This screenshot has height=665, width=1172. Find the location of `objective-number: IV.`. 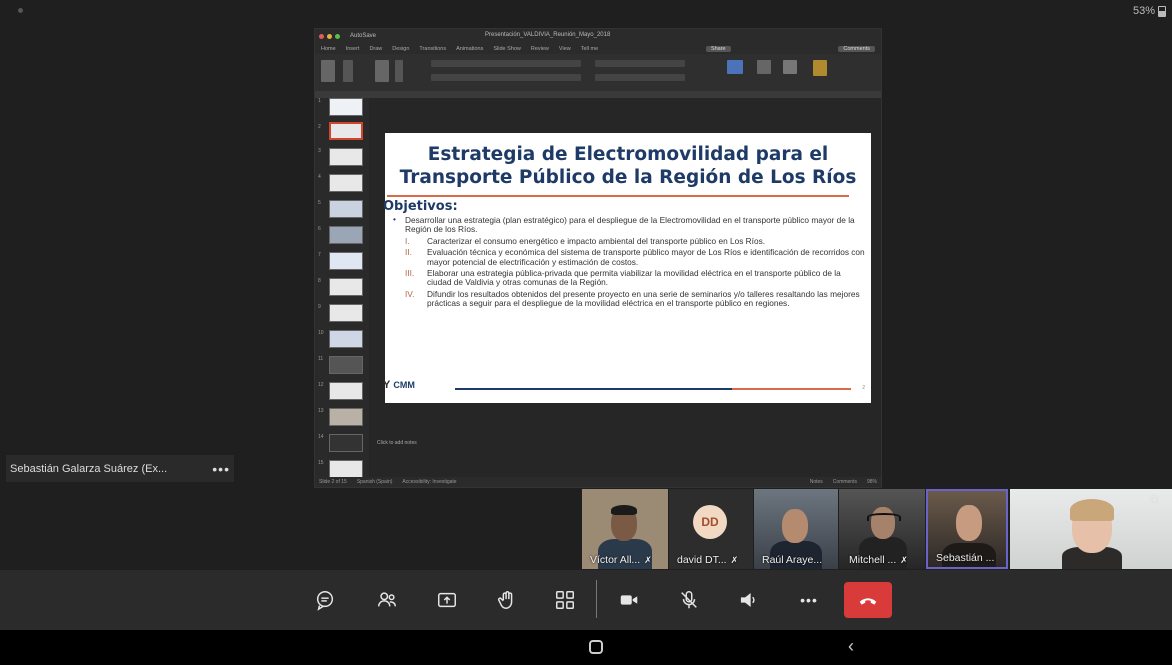

objective-number: IV. is located at coordinates (410, 293).